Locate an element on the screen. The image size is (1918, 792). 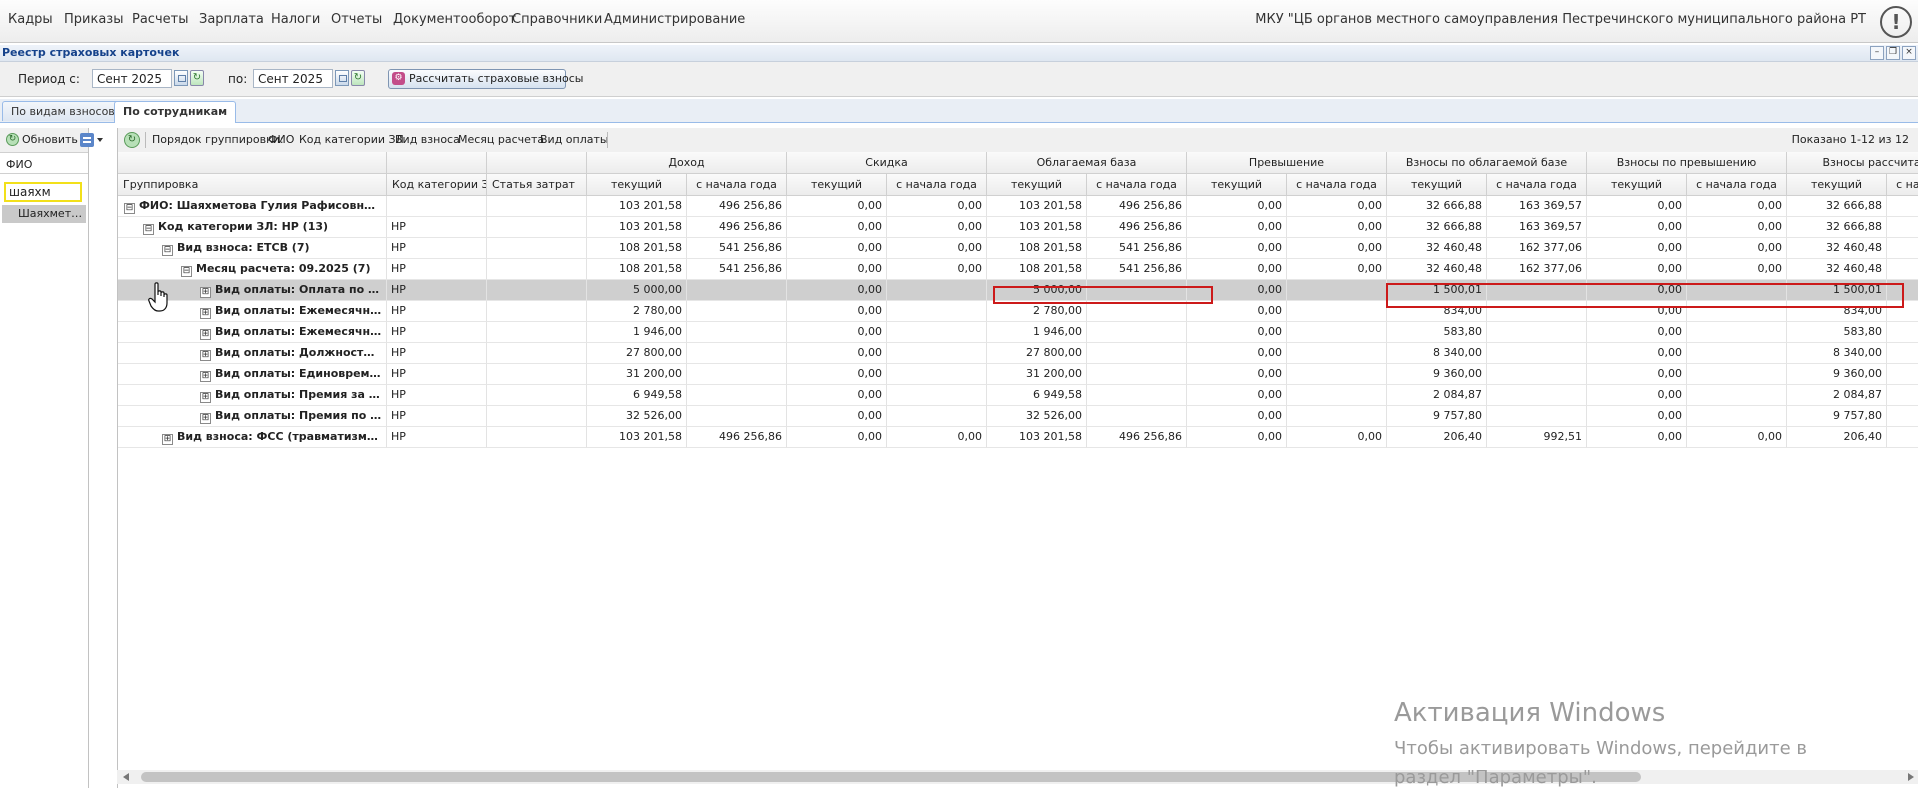
menu-item-raschety: Расчеты is located at coordinates (160, 19).